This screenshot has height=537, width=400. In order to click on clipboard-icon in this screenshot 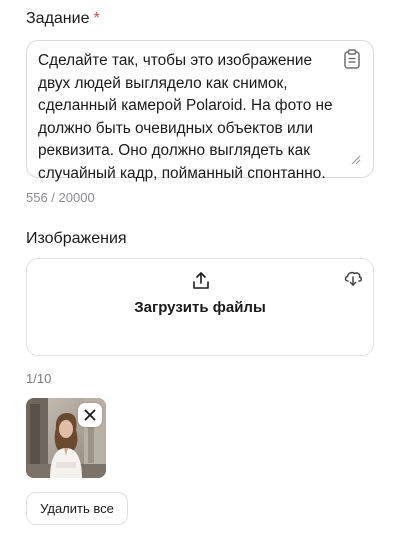, I will do `click(352, 59)`.